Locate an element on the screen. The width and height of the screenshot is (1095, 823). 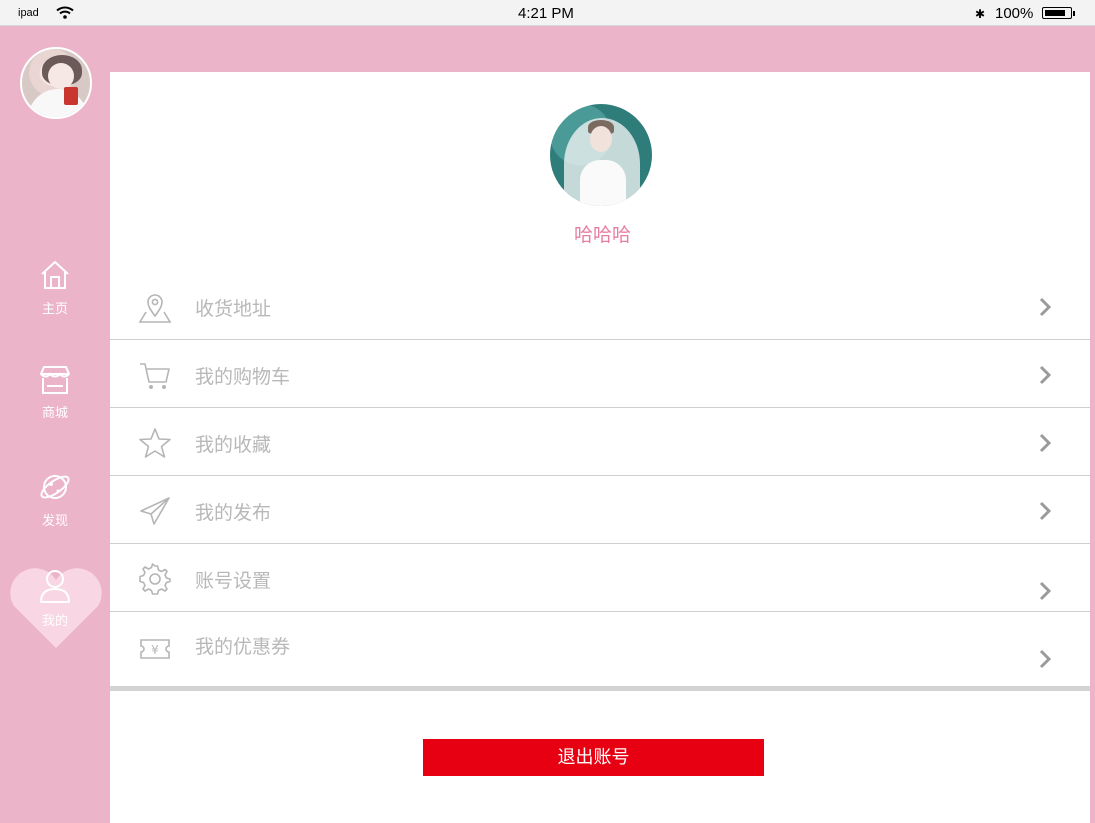
bluetooth-icon: ✱ is located at coordinates (980, 14).